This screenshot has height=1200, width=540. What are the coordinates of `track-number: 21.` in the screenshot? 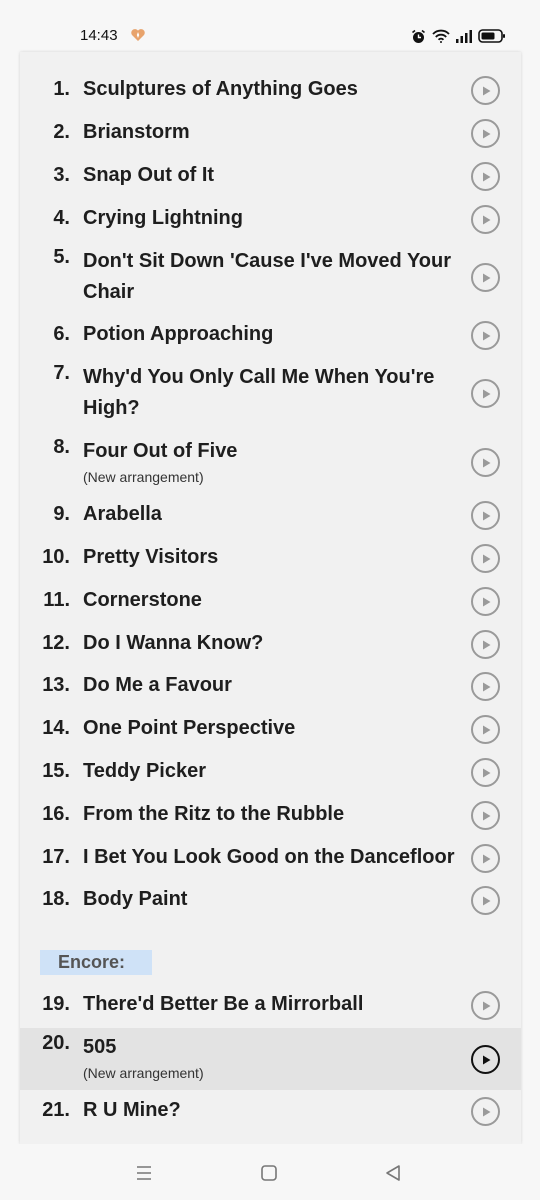 It's located at (56, 1110).